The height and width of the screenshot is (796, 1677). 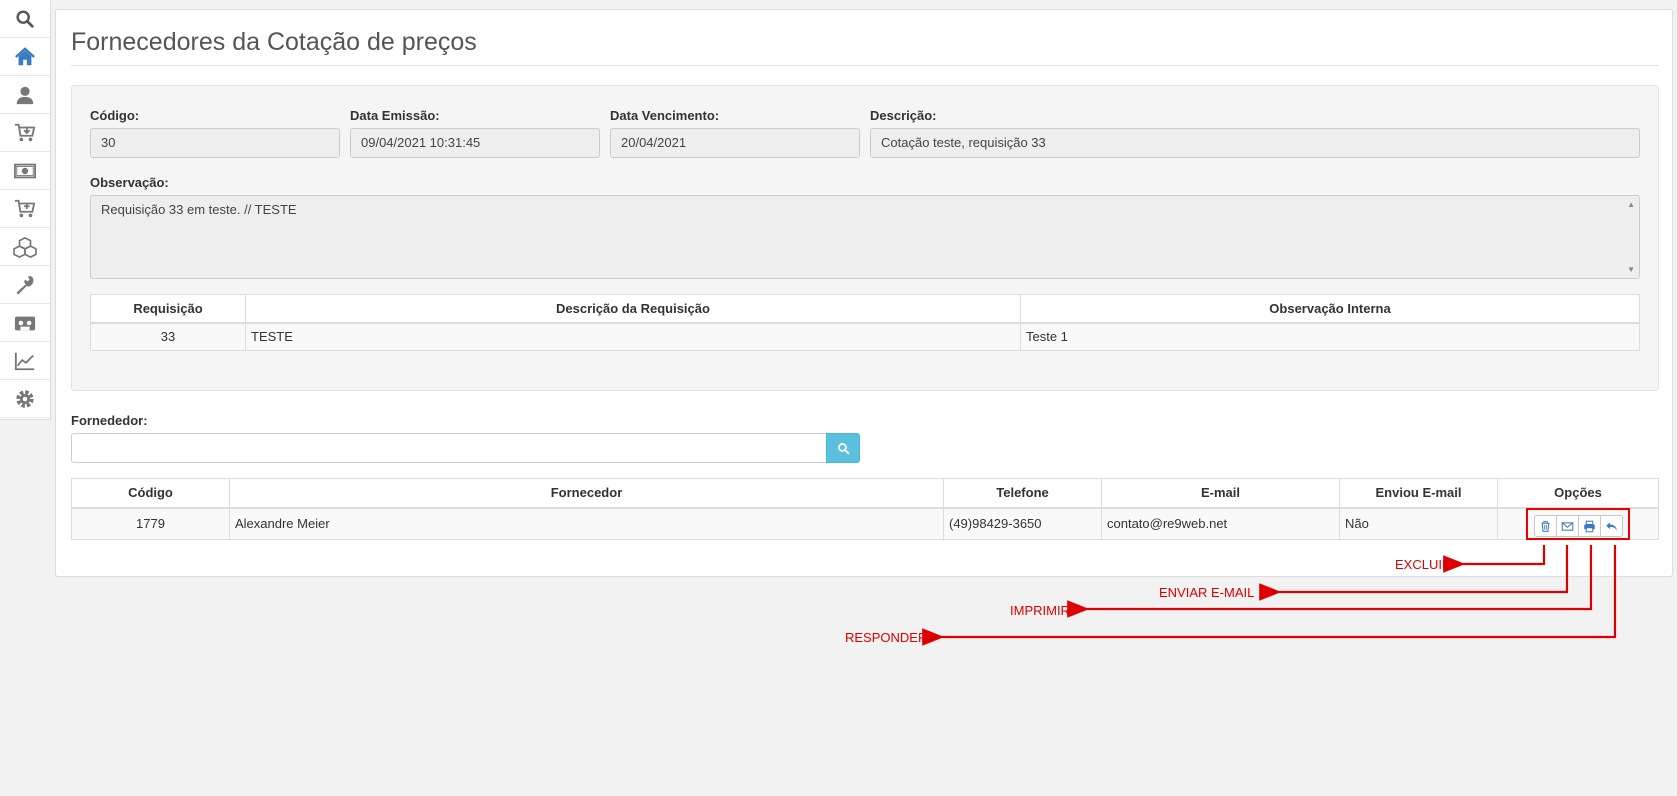 What do you see at coordinates (449, 448) in the screenshot?
I see `fornecedor-input` at bounding box center [449, 448].